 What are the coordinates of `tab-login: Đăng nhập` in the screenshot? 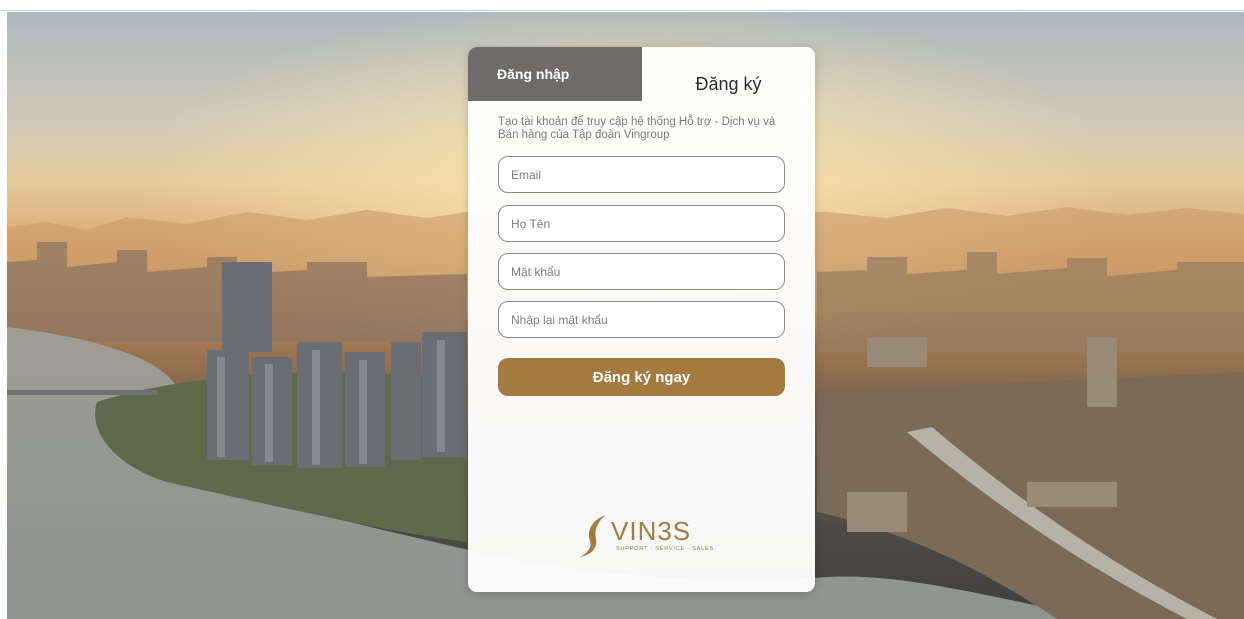 It's located at (555, 74).